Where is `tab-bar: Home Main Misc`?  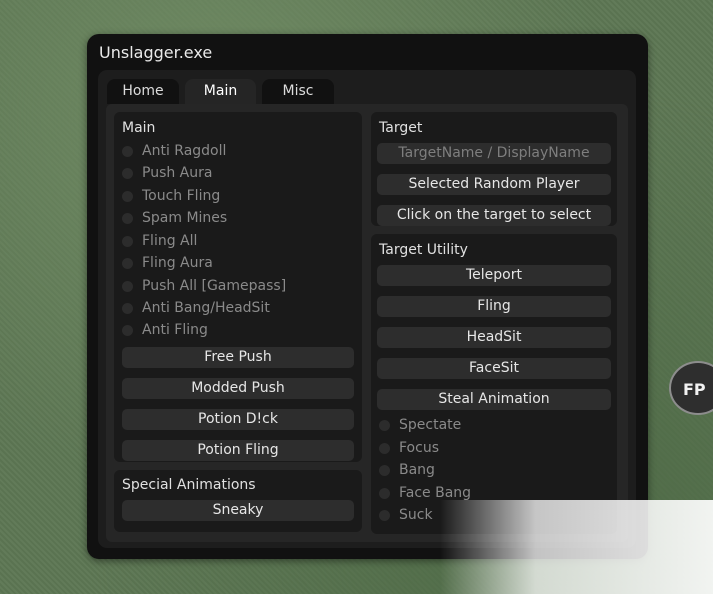 tab-bar: Home Main Misc is located at coordinates (220, 91).